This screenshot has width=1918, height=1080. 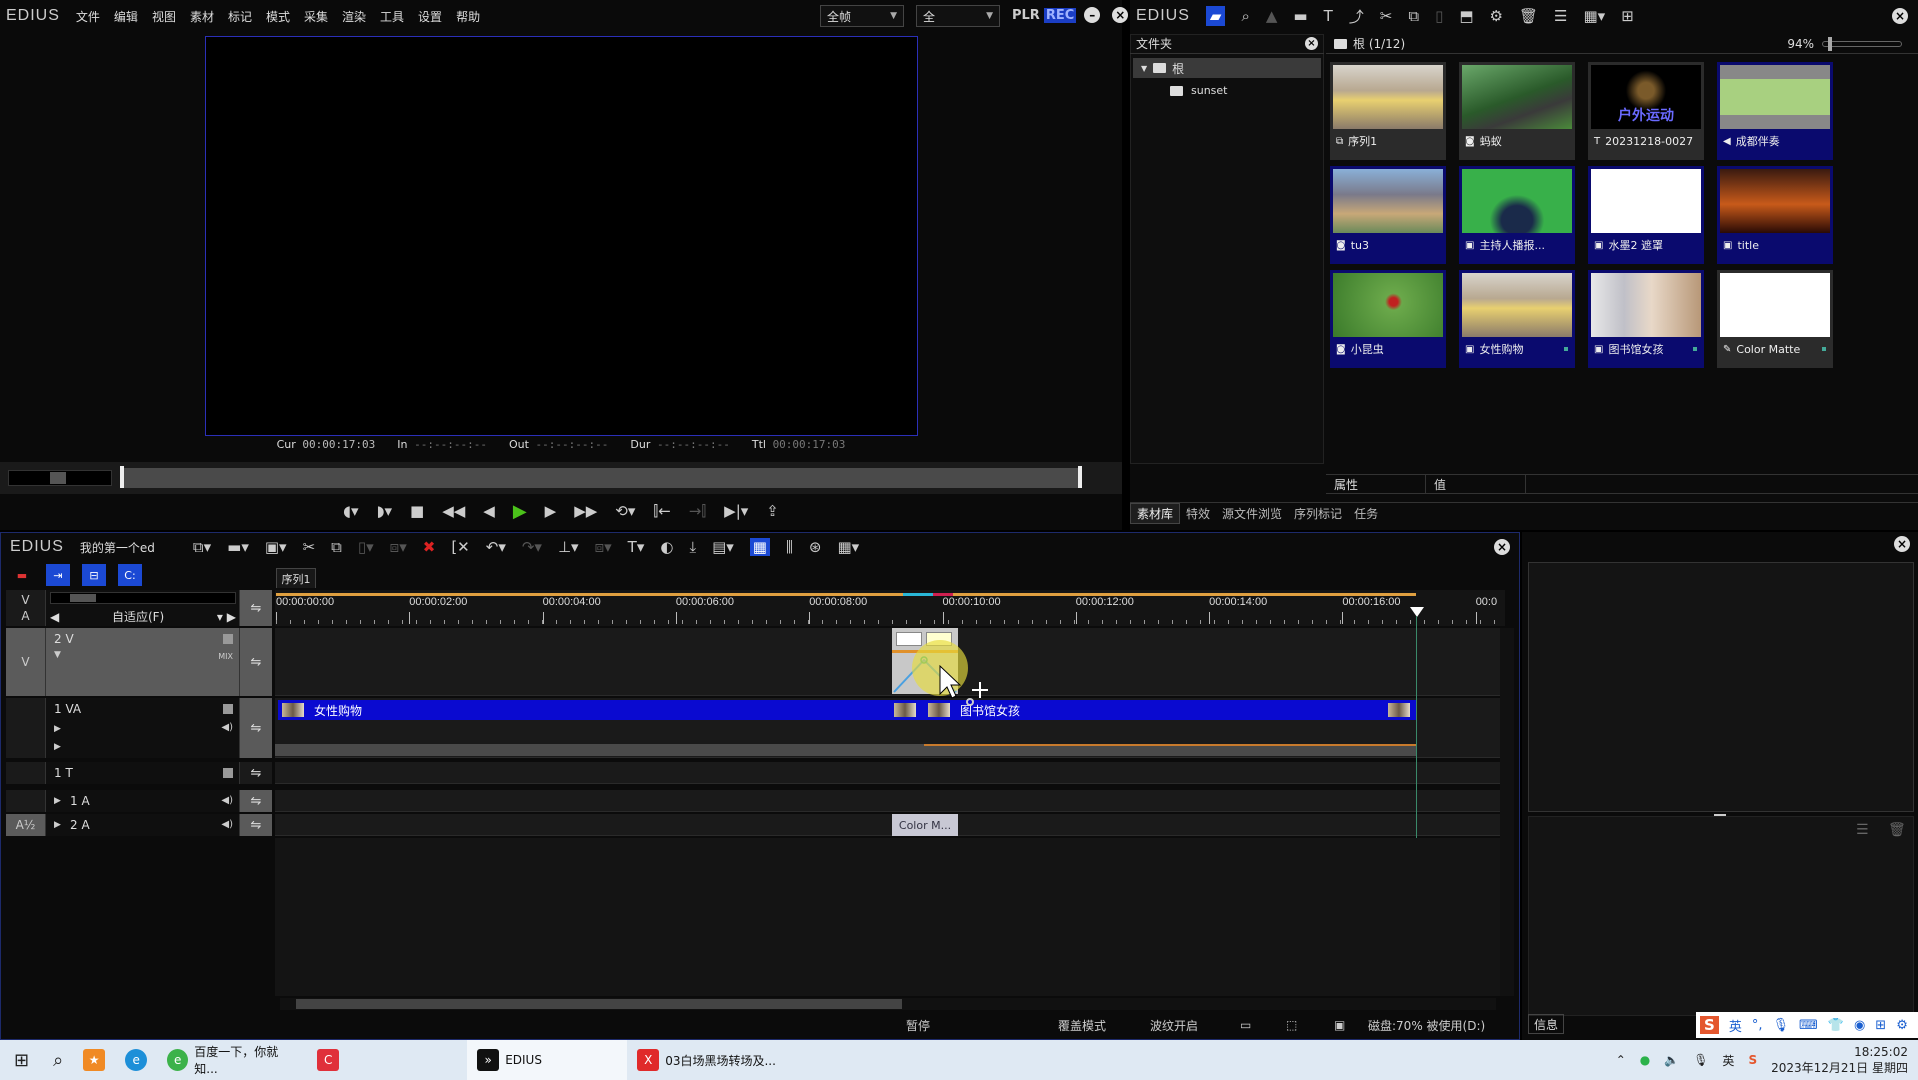 What do you see at coordinates (1546, 1024) in the screenshot?
I see `tab-info: 信息` at bounding box center [1546, 1024].